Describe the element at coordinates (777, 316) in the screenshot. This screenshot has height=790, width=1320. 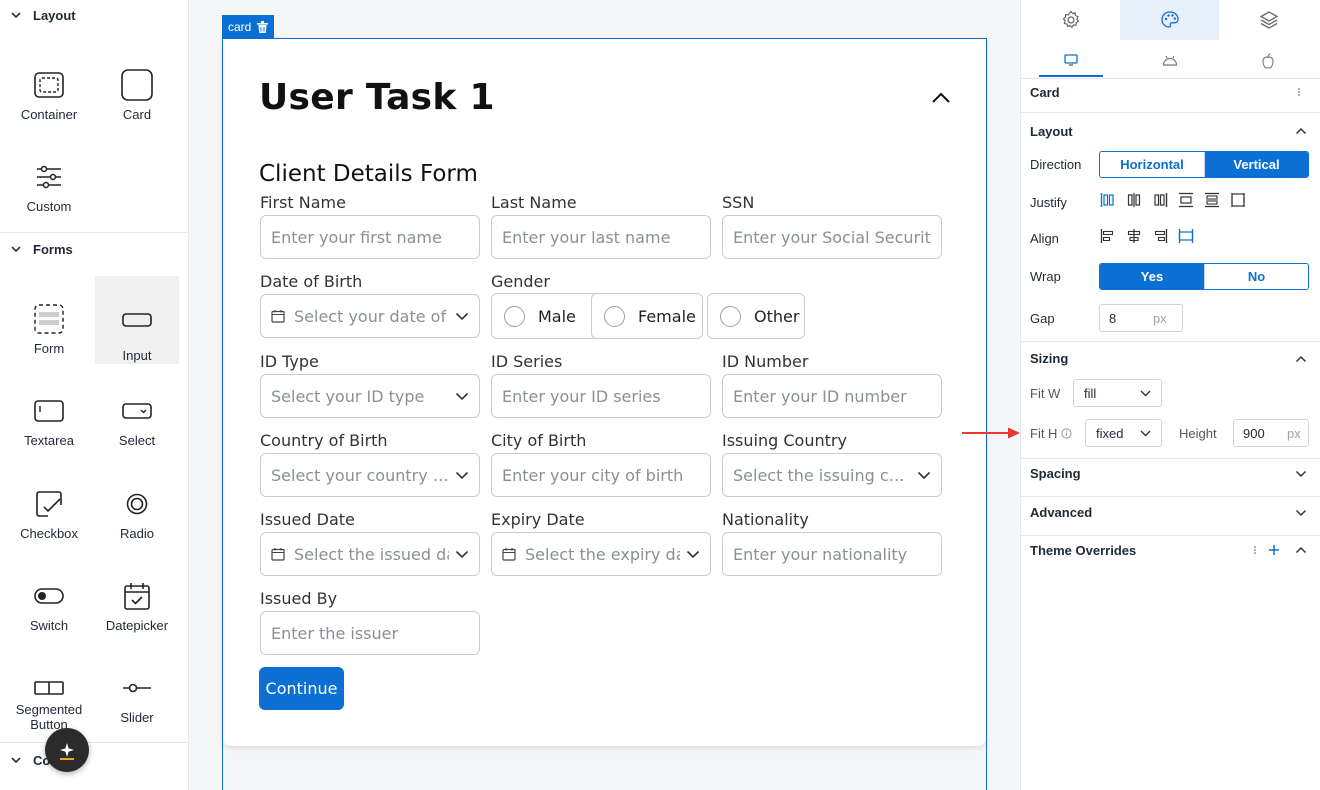
I see `radio-label: Other` at that location.